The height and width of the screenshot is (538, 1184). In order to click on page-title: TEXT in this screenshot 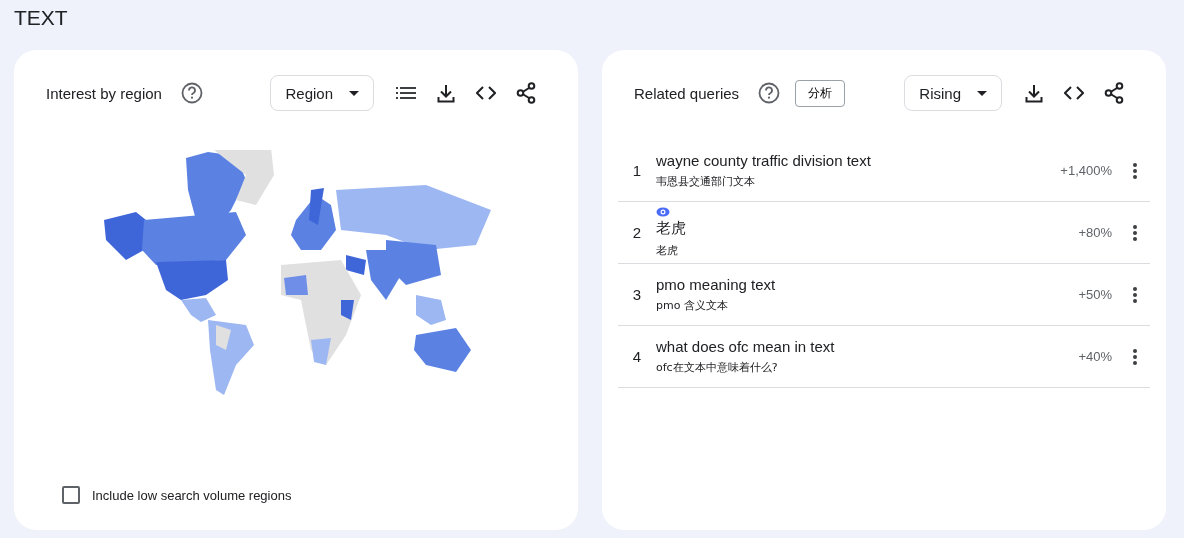, I will do `click(41, 18)`.